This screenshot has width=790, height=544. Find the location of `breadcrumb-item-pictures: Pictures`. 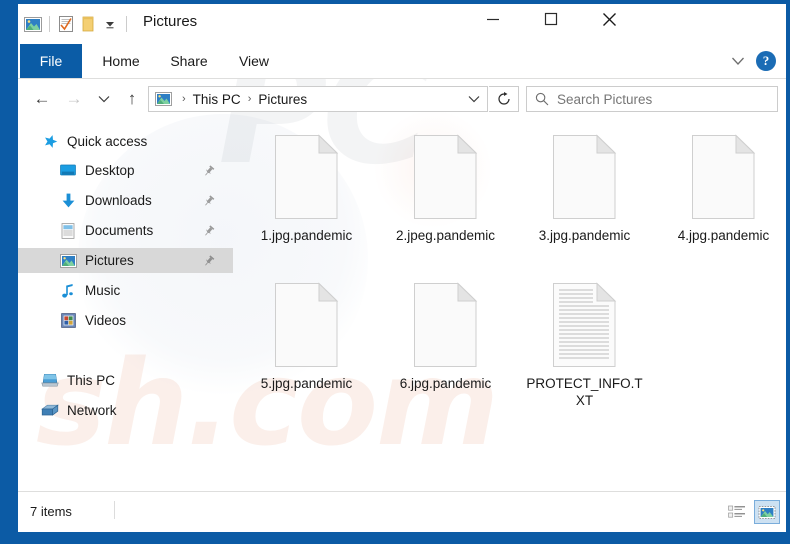

breadcrumb-item-pictures: Pictures is located at coordinates (282, 99).